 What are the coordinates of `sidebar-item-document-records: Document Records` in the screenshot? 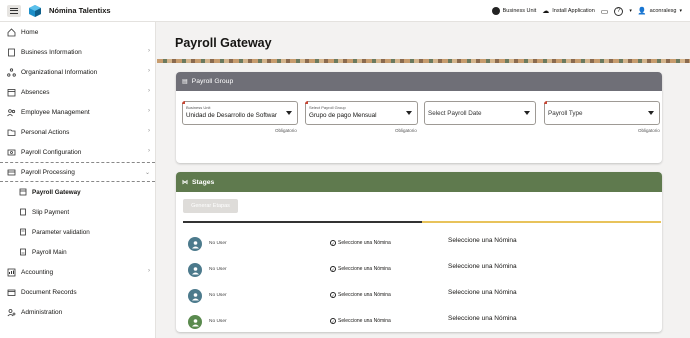 It's located at (77, 292).